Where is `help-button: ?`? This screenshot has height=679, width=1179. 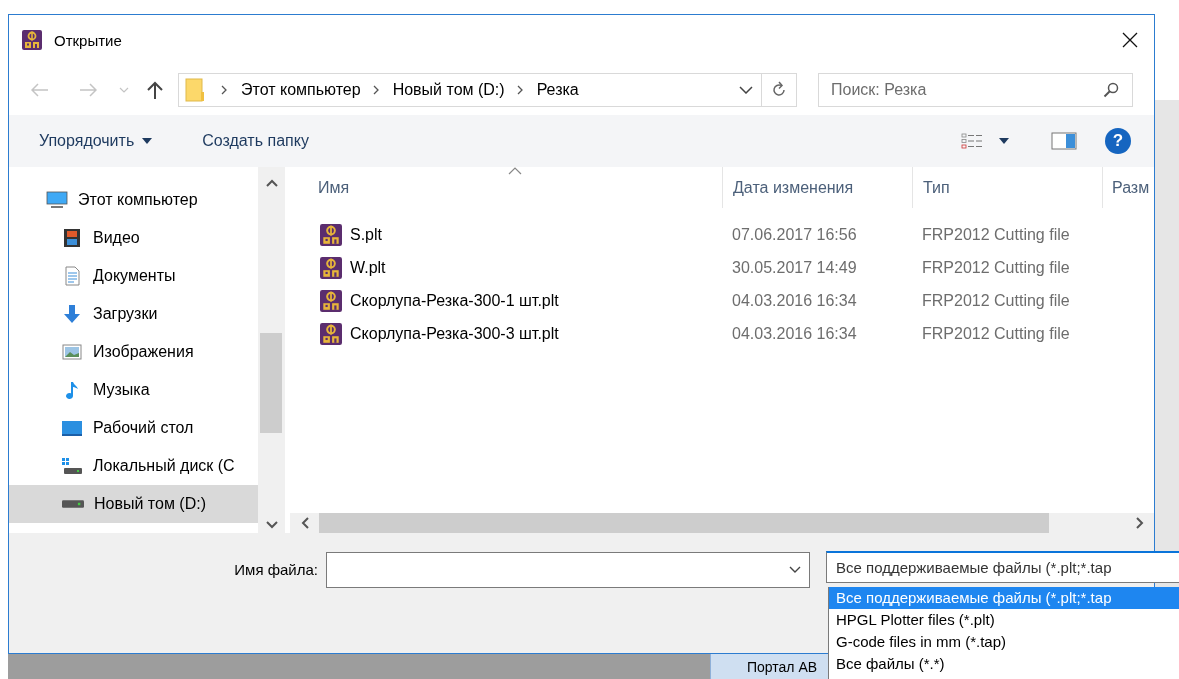
help-button: ? is located at coordinates (1118, 141).